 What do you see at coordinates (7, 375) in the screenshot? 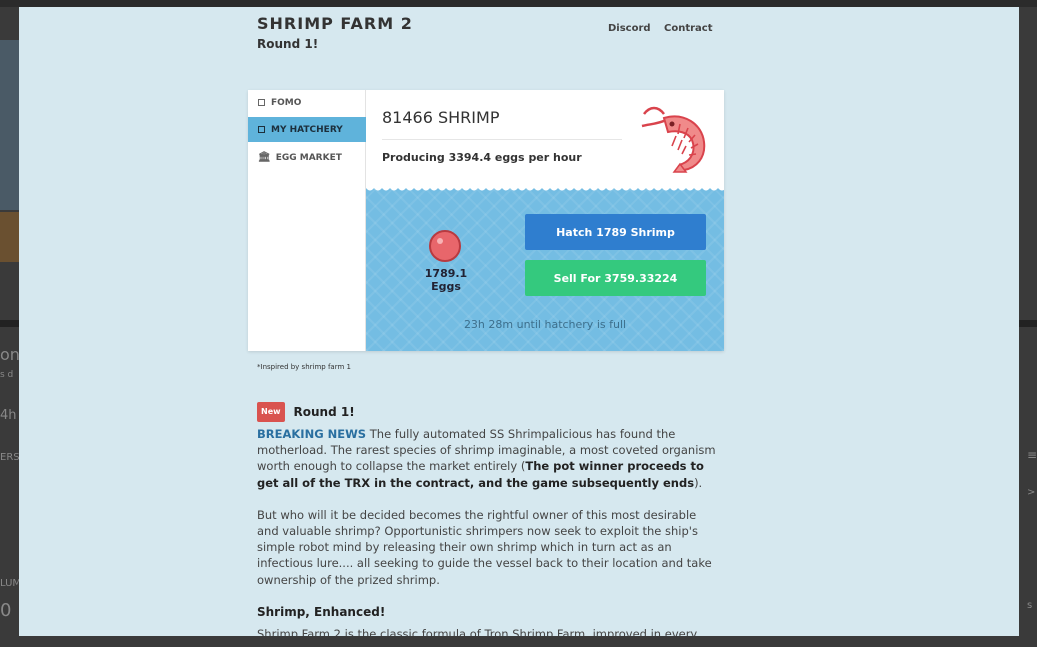
I see `bg-fragment: s d` at bounding box center [7, 375].